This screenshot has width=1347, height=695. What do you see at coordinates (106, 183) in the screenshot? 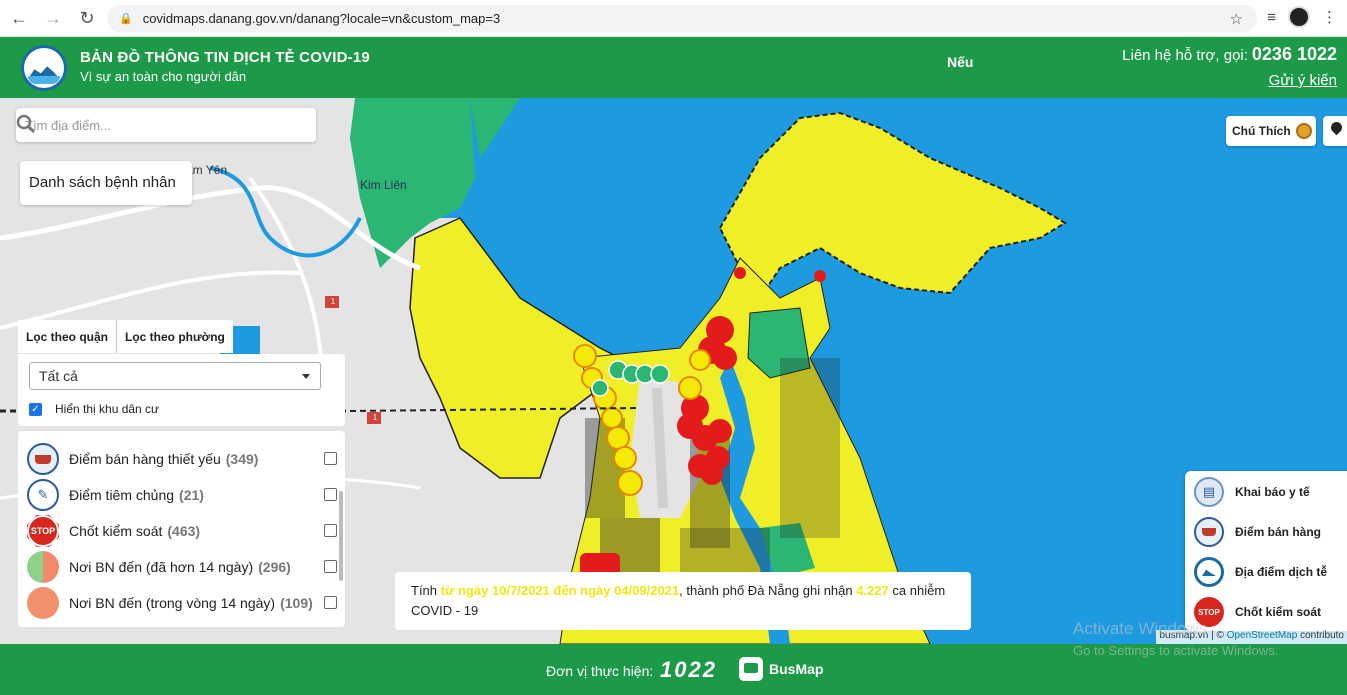
I see `patient-list-button: Danh sách bệnh nhân` at bounding box center [106, 183].